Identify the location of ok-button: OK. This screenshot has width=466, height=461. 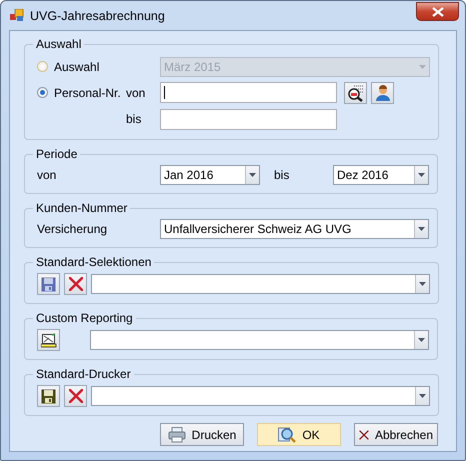
(299, 434).